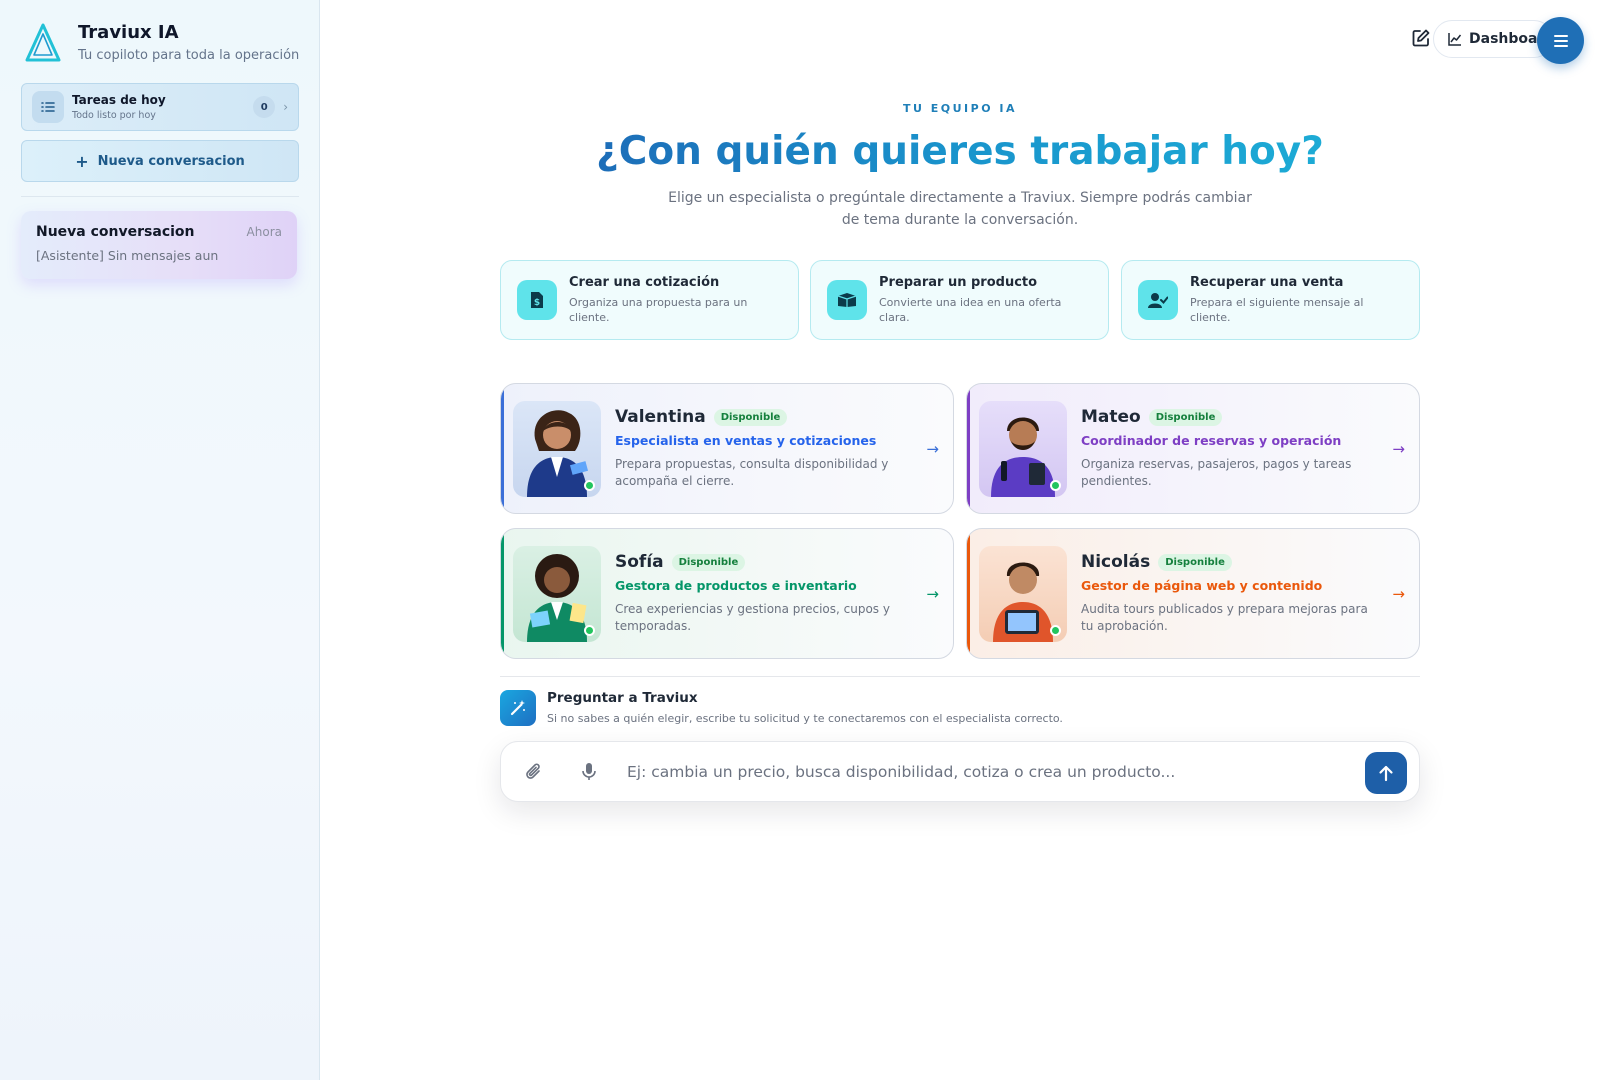 The height and width of the screenshot is (1080, 1600). What do you see at coordinates (264, 107) in the screenshot?
I see `tasks-count-badge: 0` at bounding box center [264, 107].